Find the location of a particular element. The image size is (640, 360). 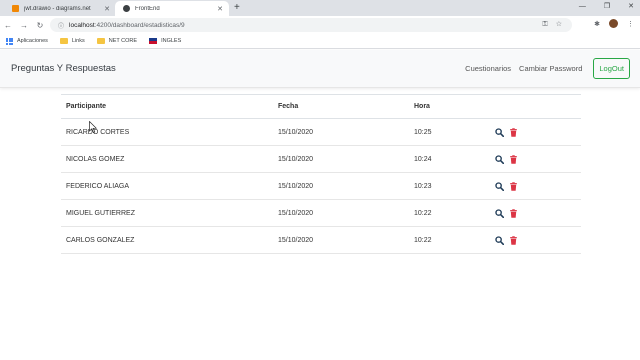

menu-icon: ⋮ is located at coordinates (630, 24).